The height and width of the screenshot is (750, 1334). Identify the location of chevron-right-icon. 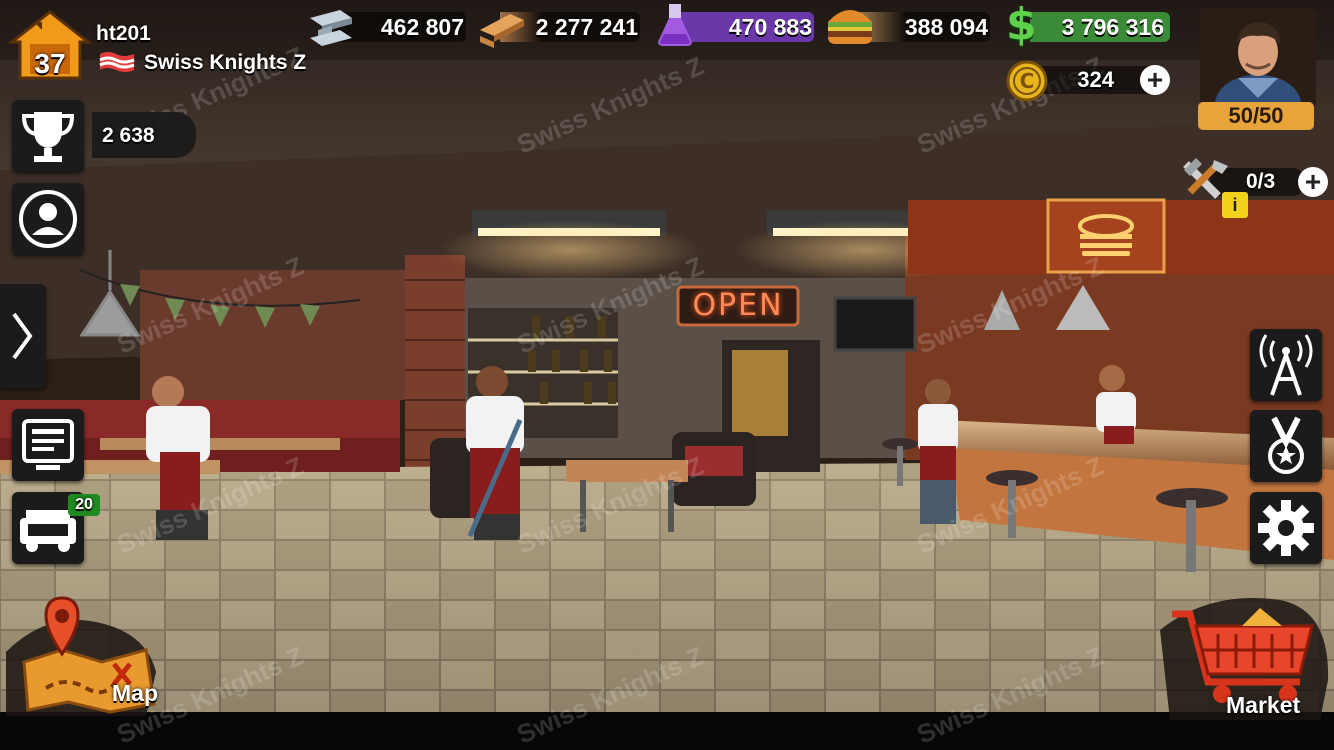
(22, 336).